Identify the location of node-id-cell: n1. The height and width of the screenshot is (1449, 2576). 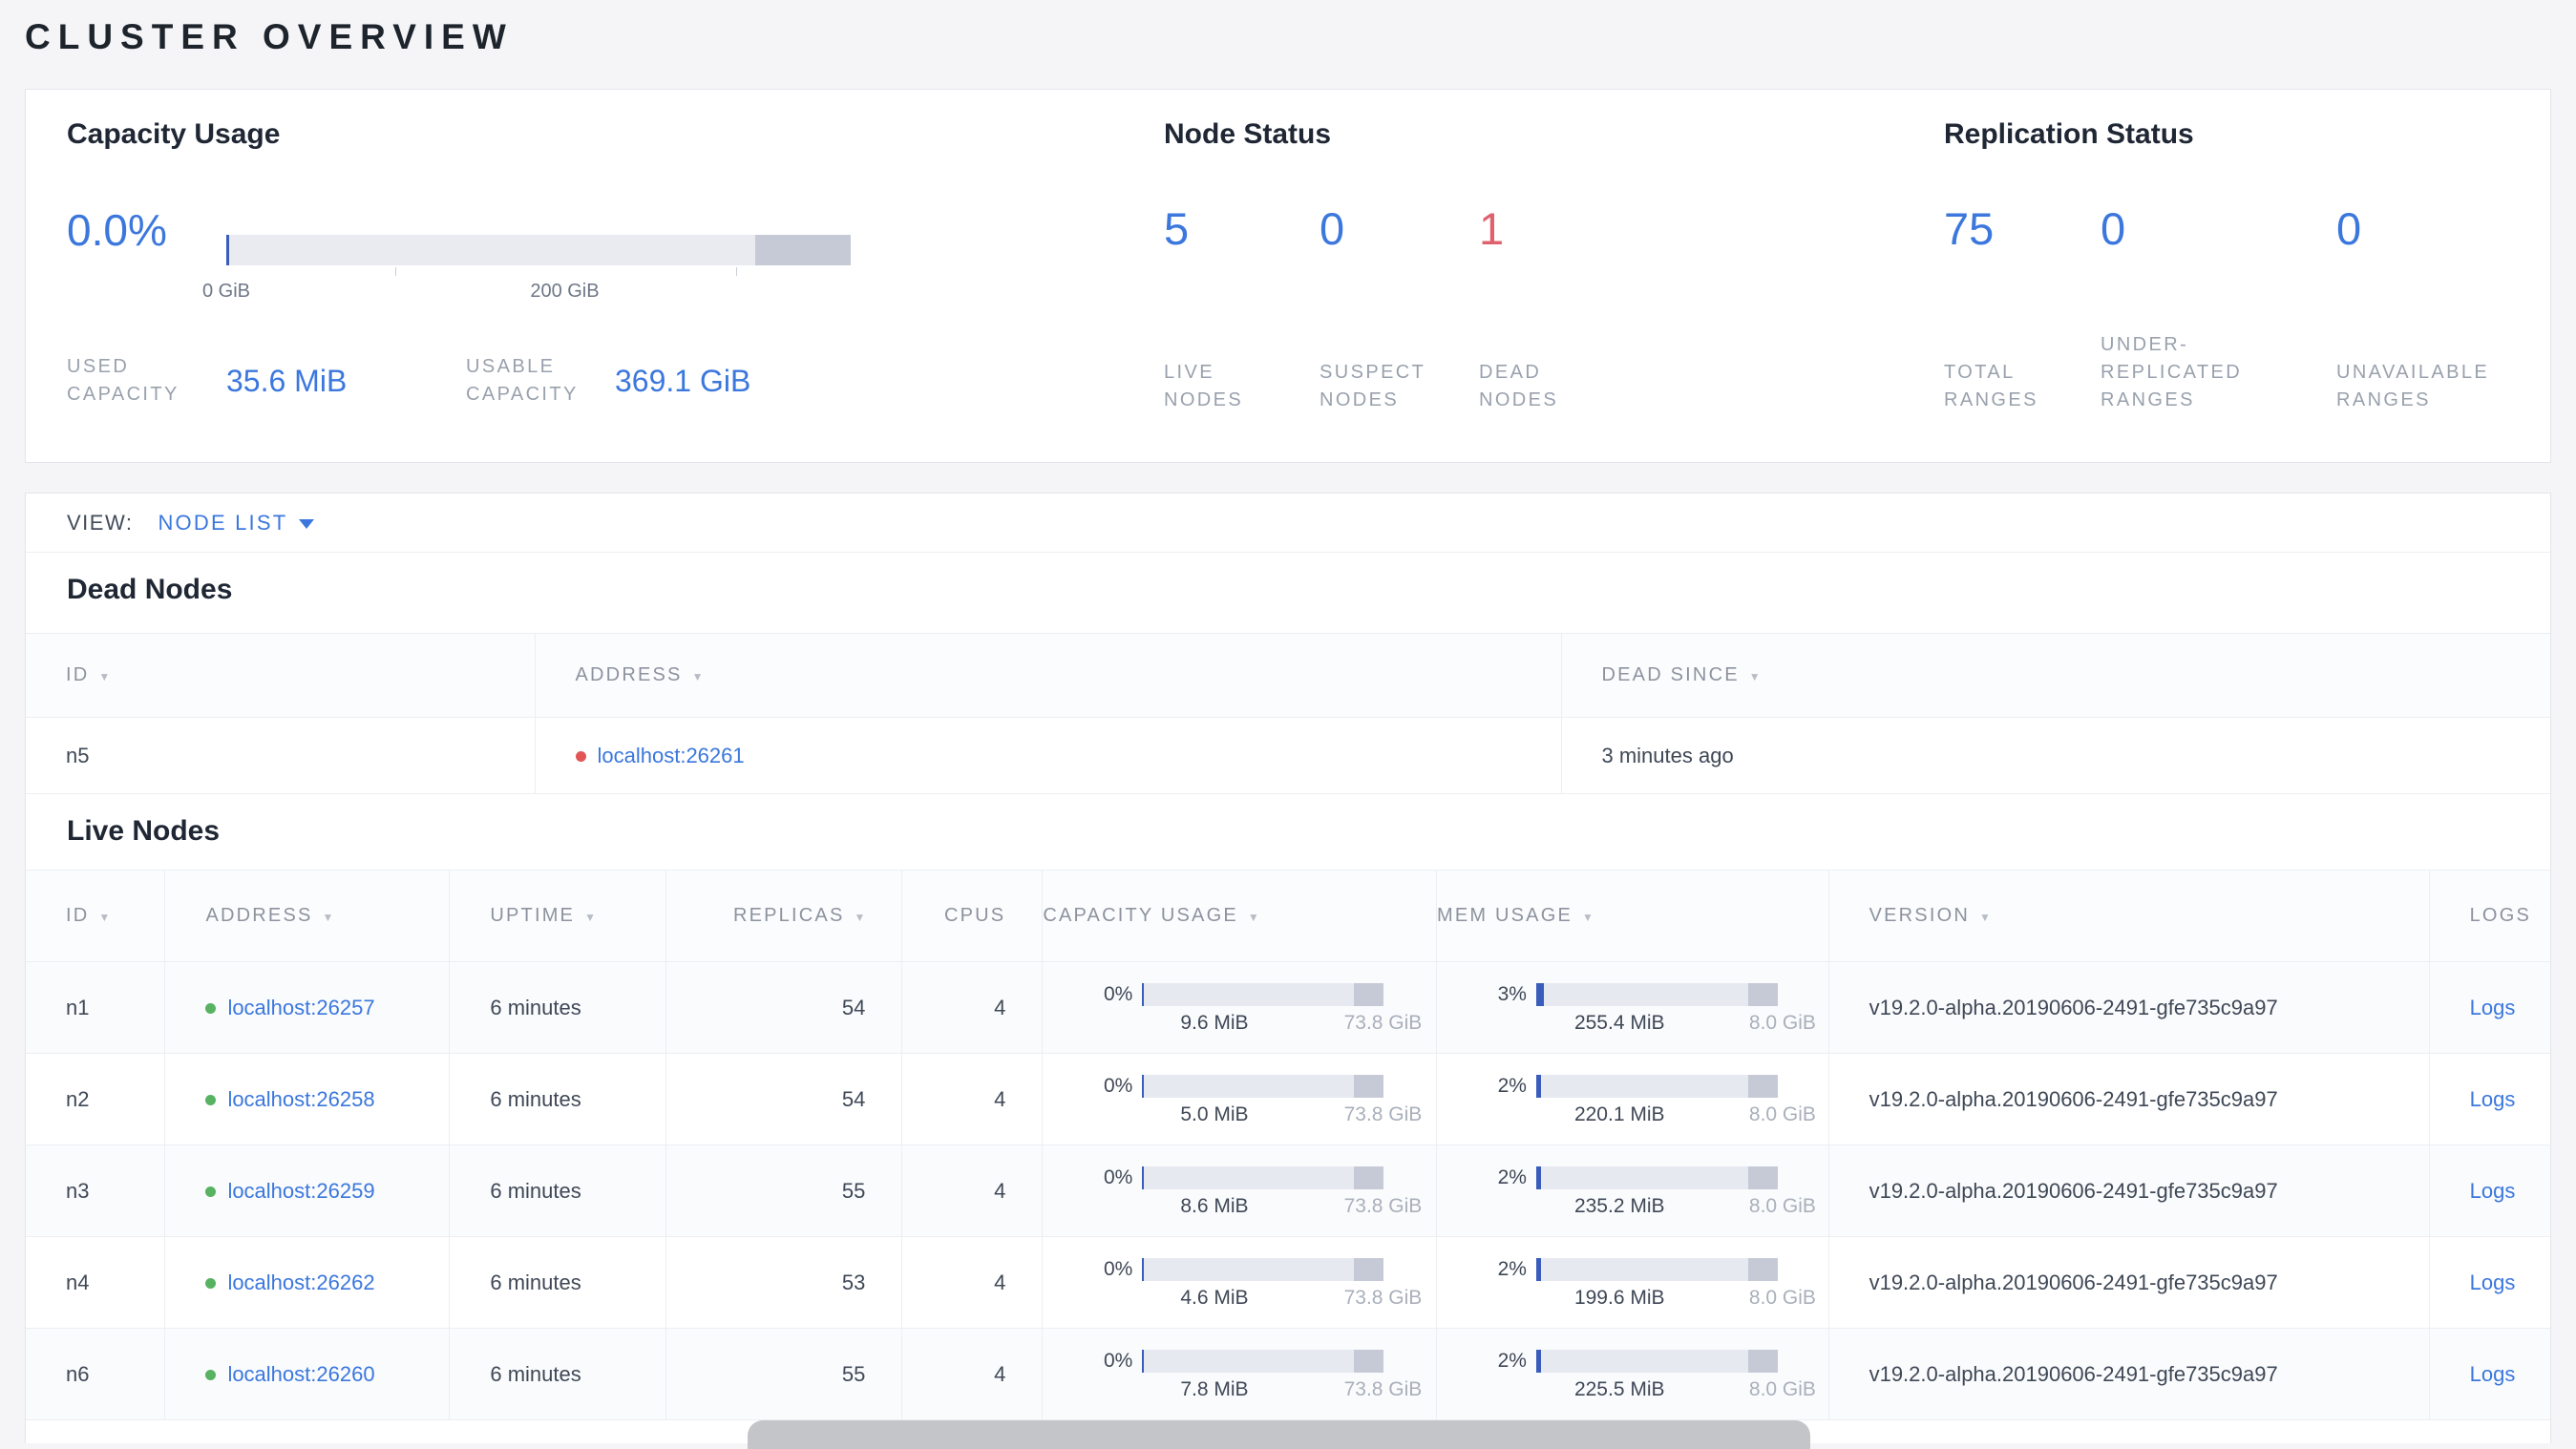
(95, 1008).